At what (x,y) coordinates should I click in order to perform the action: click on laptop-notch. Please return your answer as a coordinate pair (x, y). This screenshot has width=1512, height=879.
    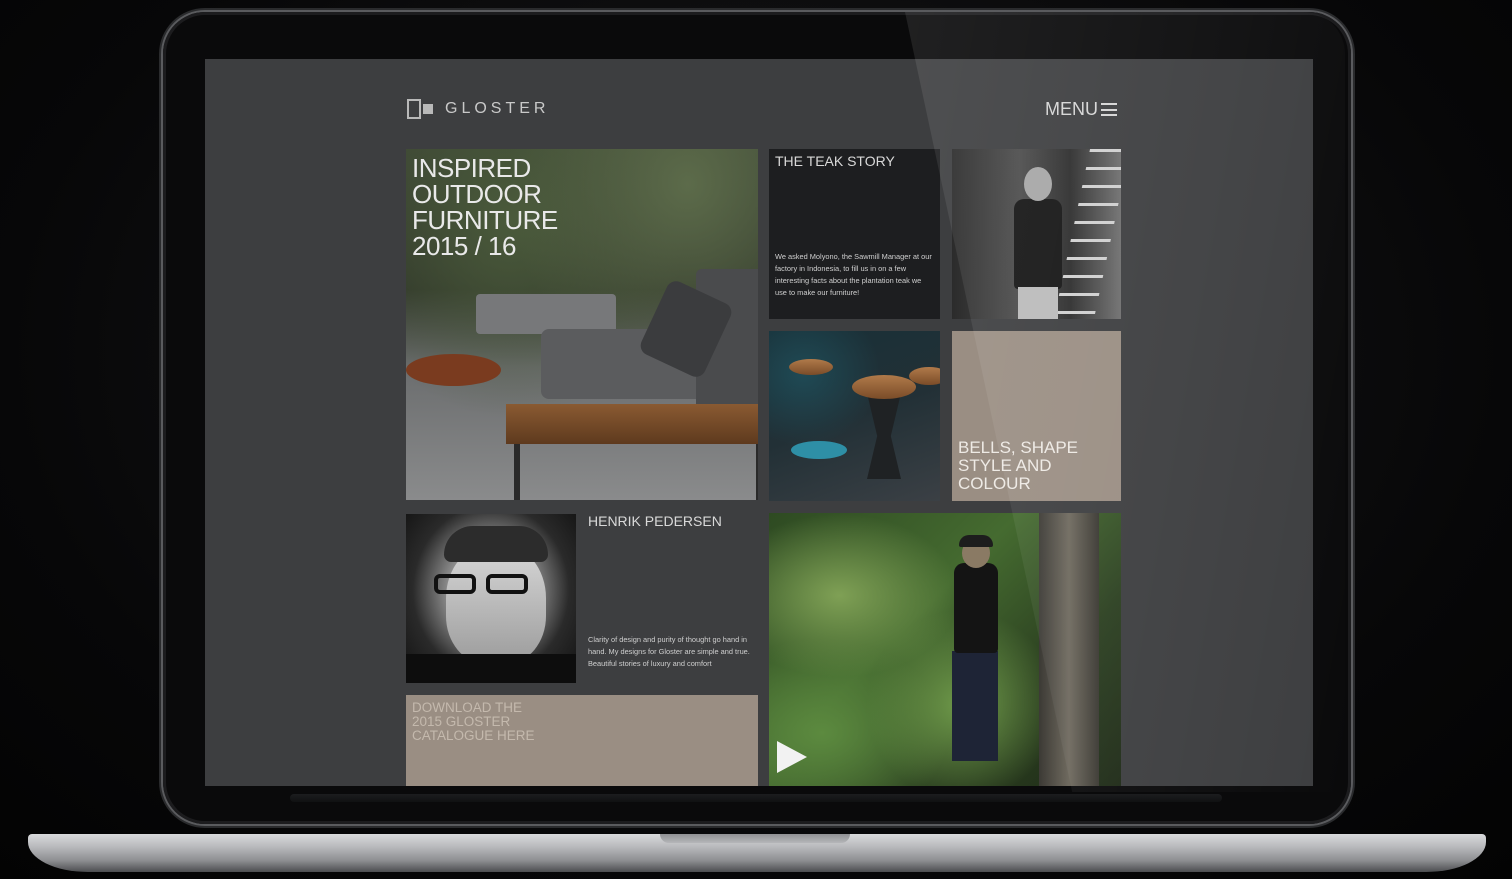
    Looking at the image, I should click on (755, 838).